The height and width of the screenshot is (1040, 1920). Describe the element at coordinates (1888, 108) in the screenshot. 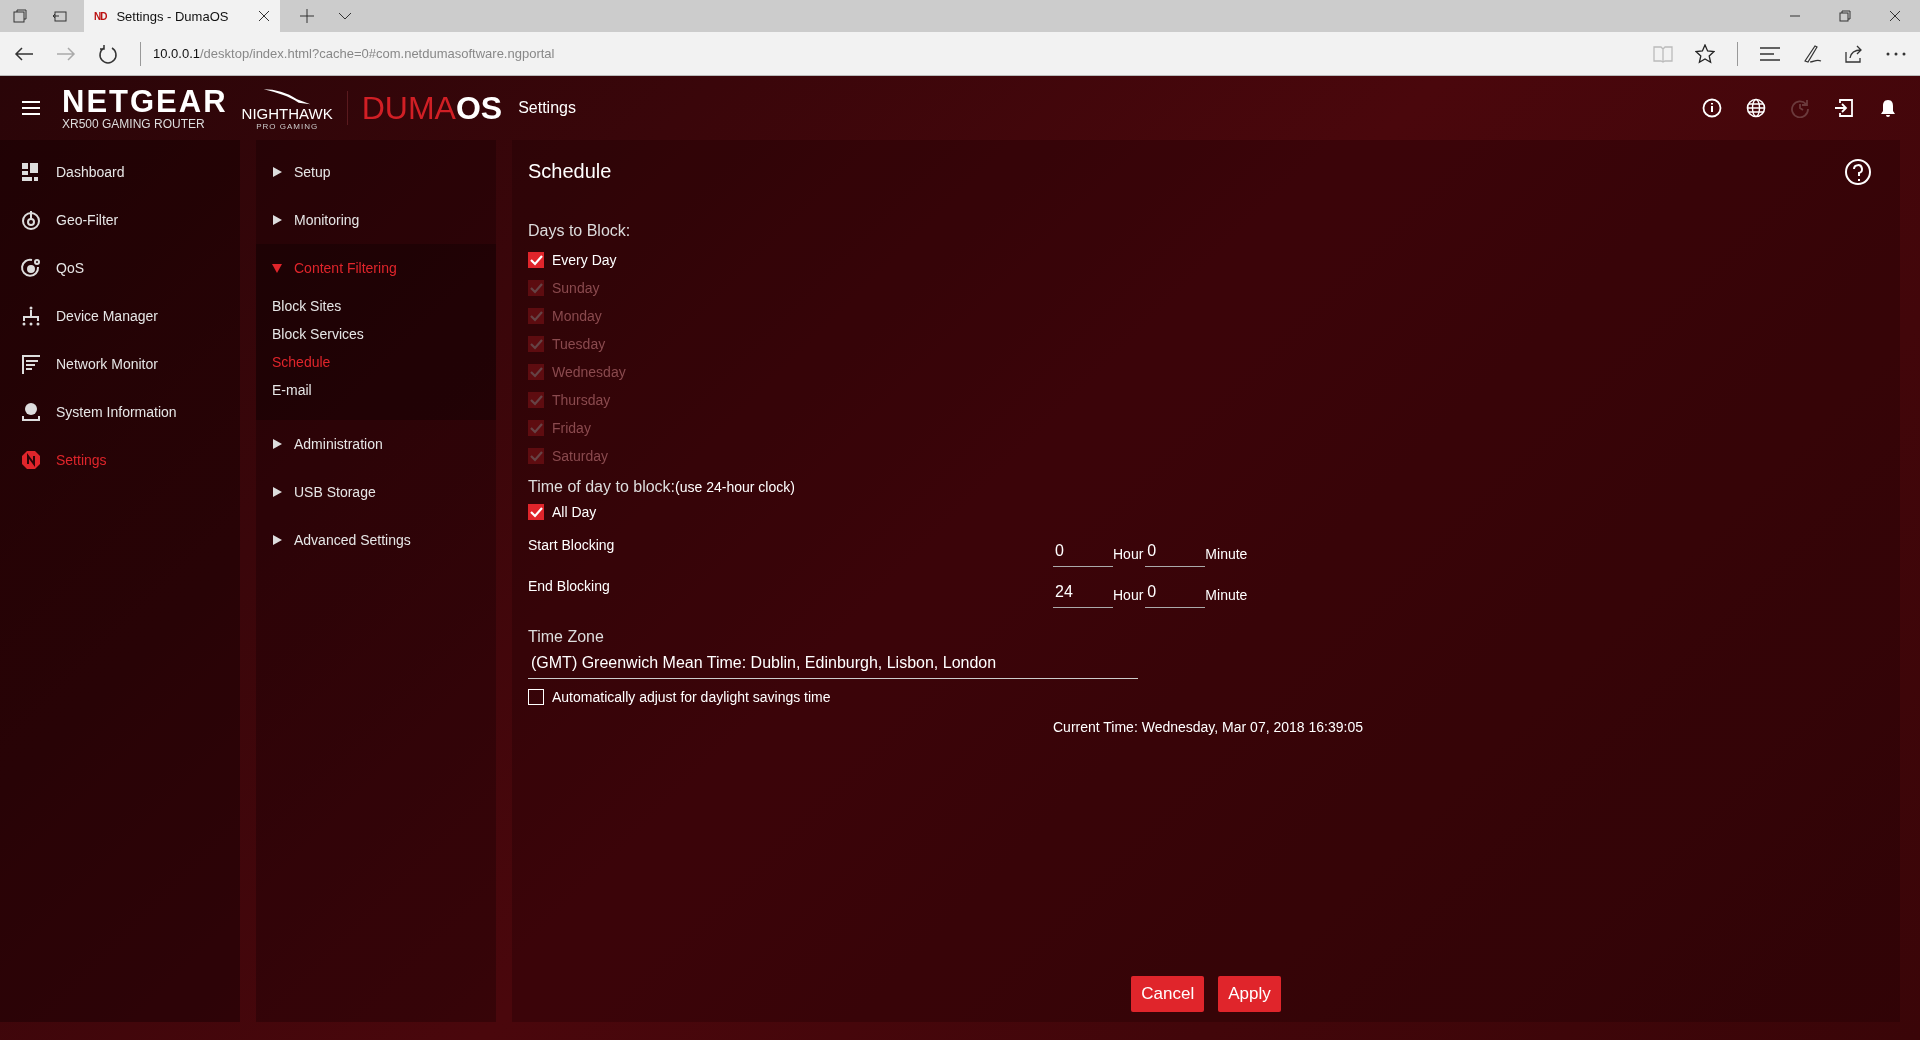

I see `bell-icon` at that location.